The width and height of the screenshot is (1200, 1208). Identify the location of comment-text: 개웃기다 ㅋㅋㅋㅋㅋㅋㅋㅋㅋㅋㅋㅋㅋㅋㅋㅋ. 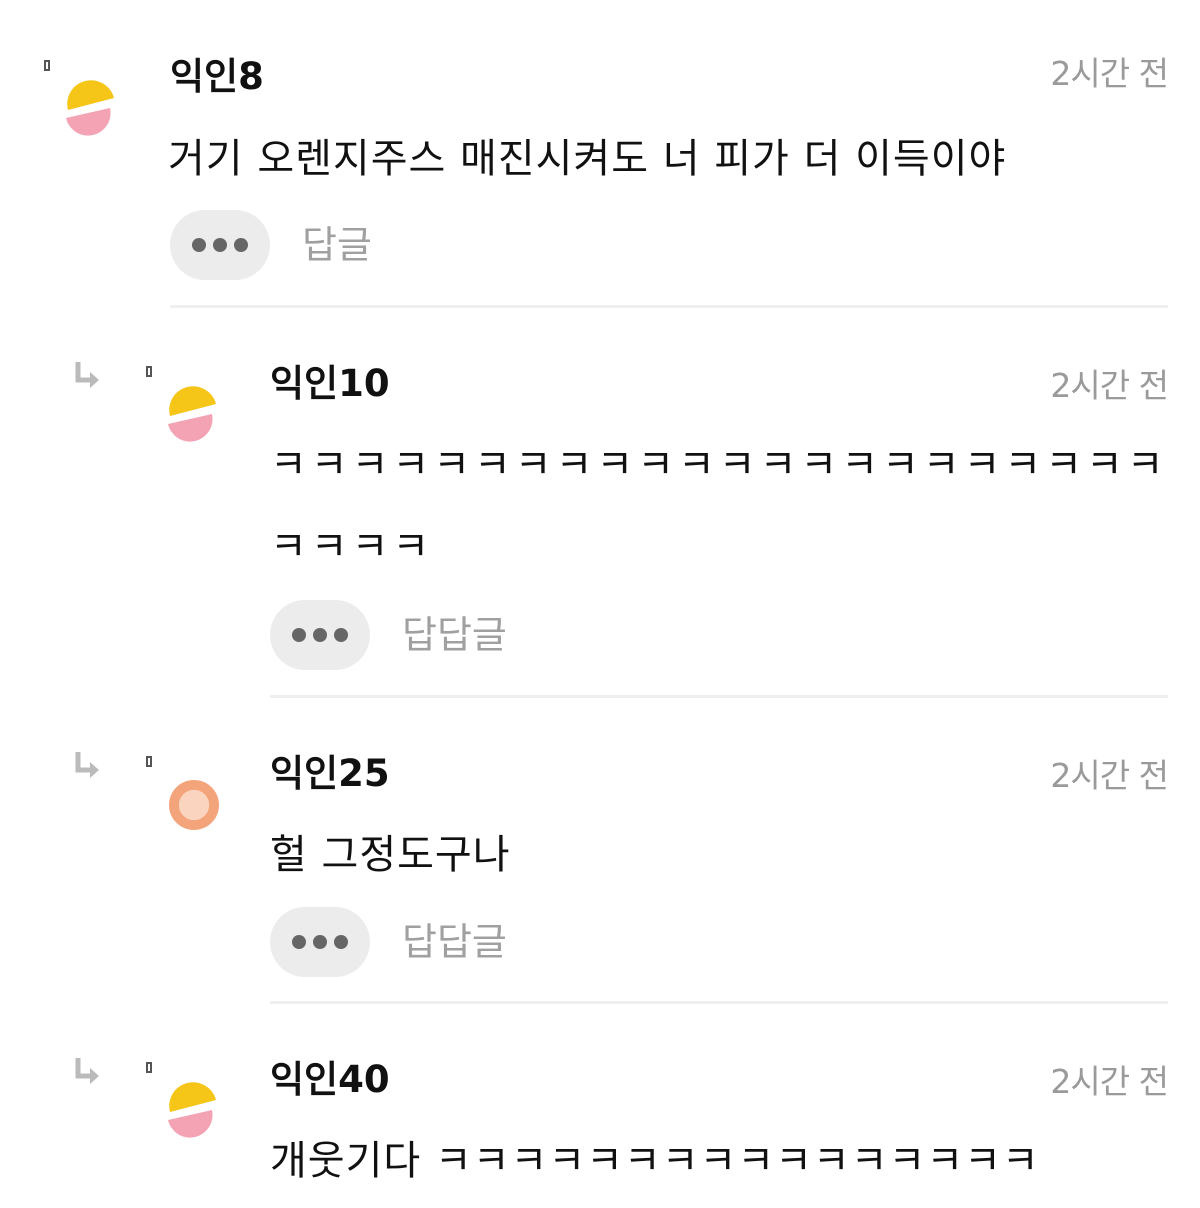
(655, 1161).